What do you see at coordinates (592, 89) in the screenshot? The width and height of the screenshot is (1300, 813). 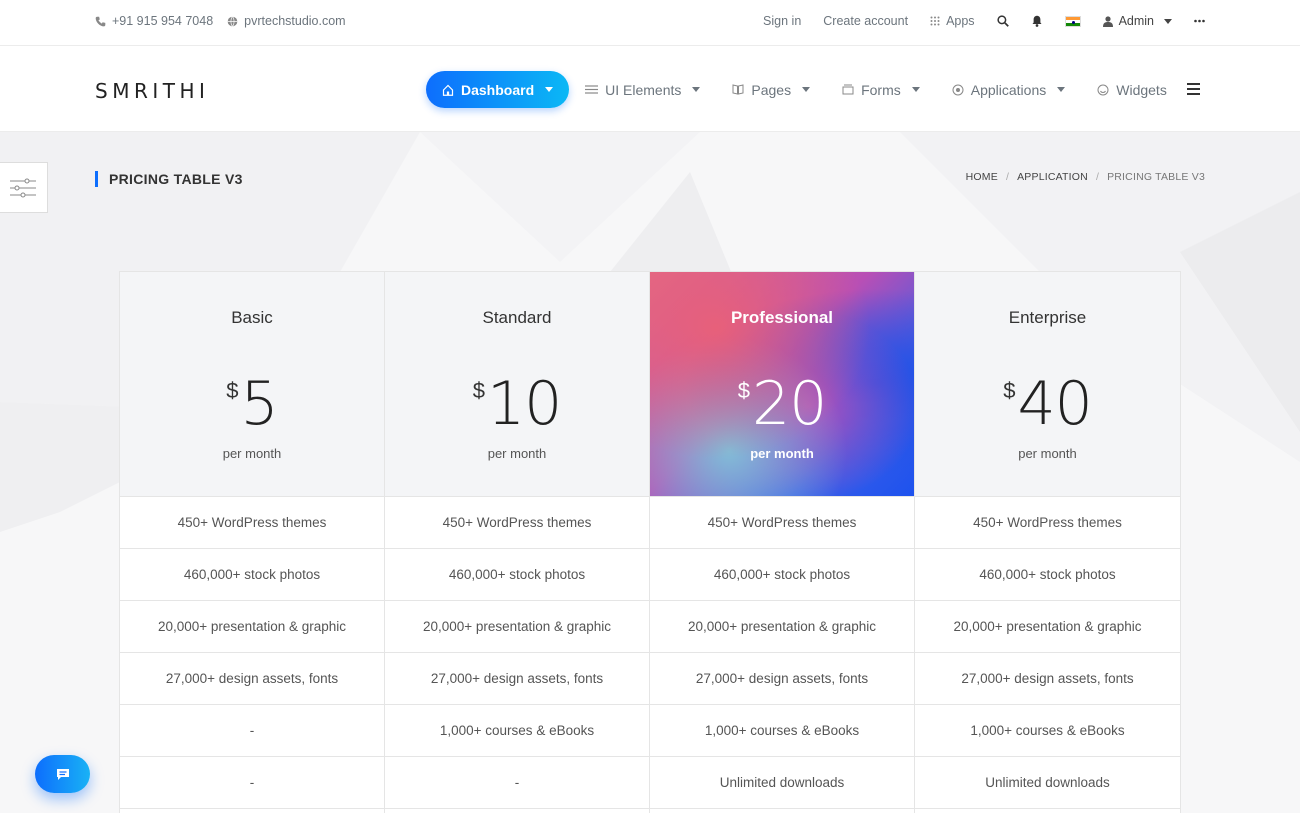 I see `sliders-icon` at bounding box center [592, 89].